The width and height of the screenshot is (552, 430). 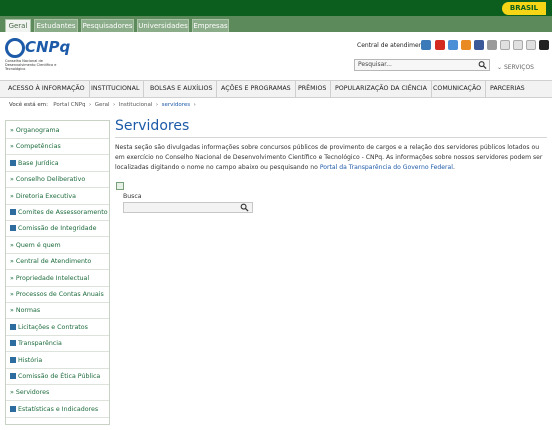 I want to click on sidebar-item-label: Comissão de Integridade, so click(x=57, y=229).